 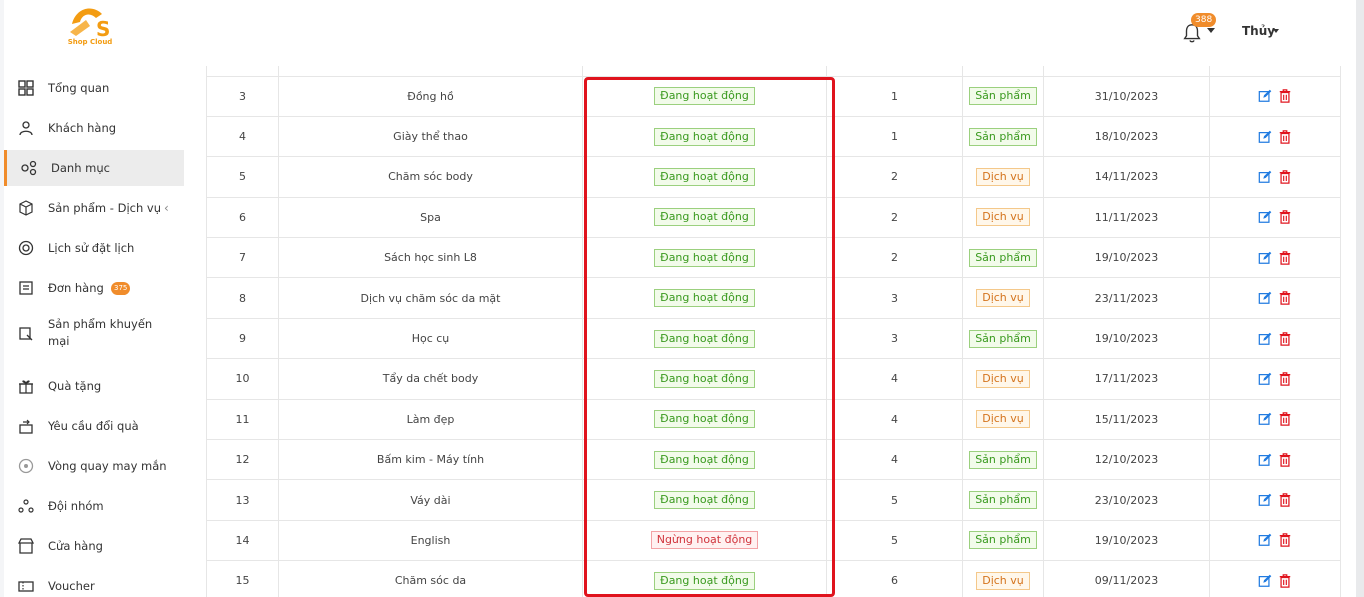 I want to click on history-icon, so click(x=26, y=248).